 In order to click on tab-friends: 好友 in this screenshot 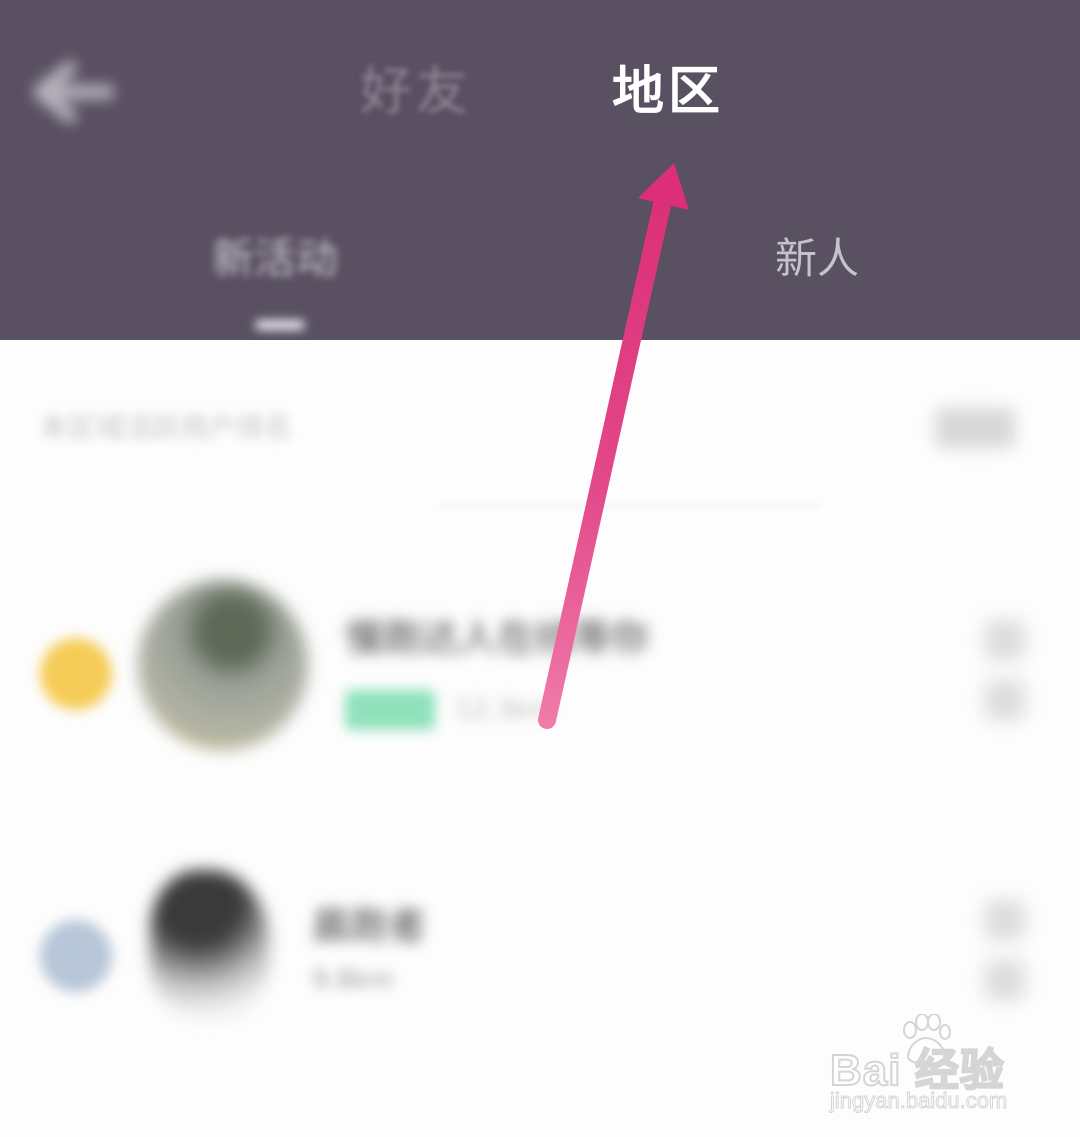, I will do `click(416, 92)`.